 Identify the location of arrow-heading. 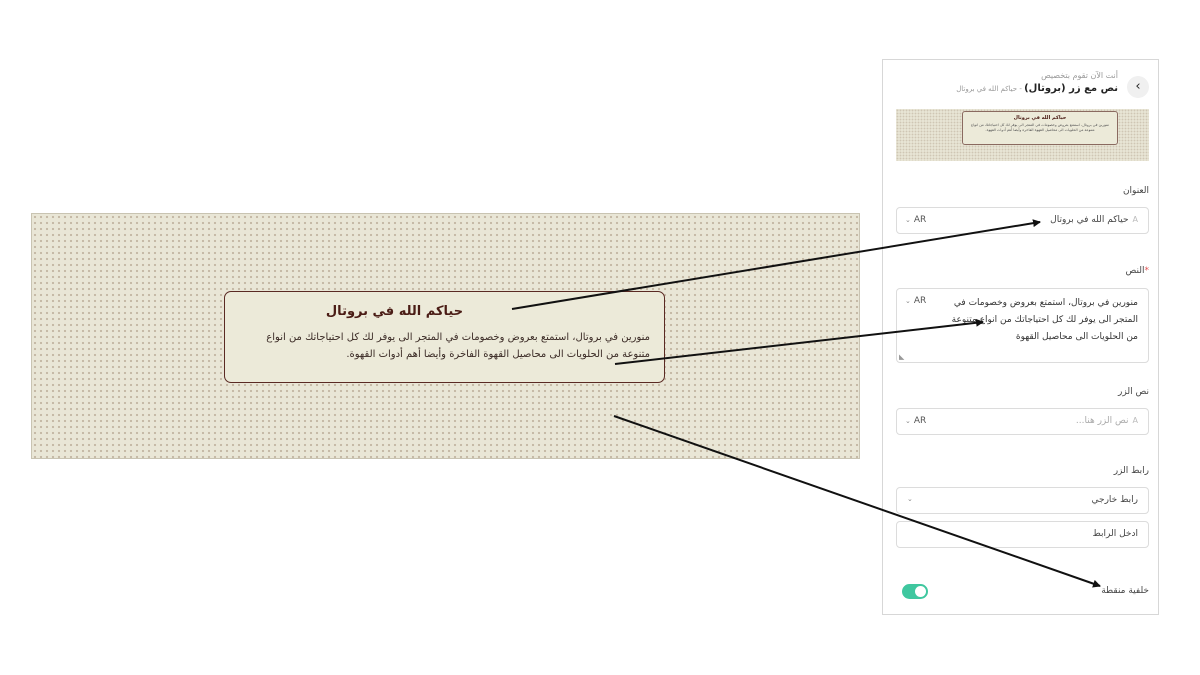
(776, 264).